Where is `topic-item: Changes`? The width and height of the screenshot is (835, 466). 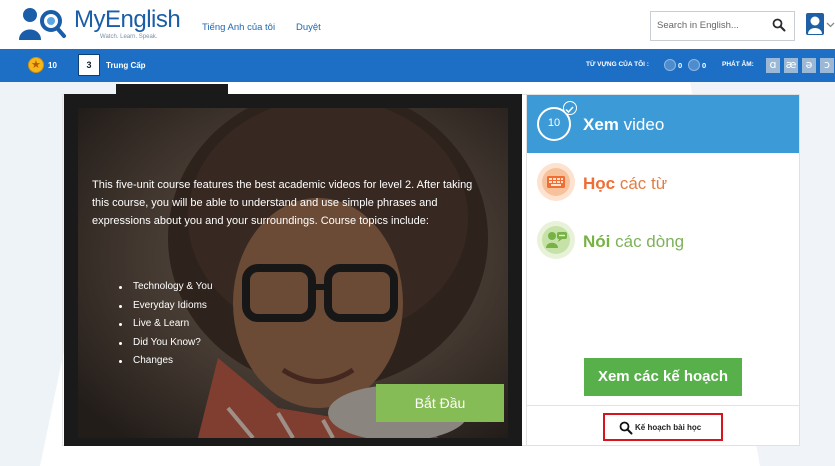
topic-item: Changes is located at coordinates (165, 361).